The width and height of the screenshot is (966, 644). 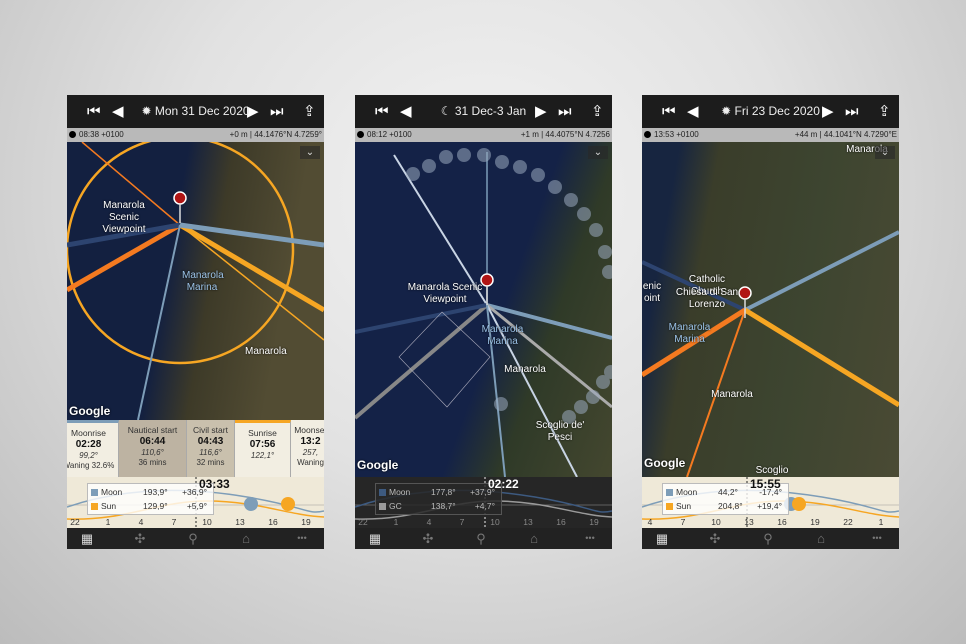 What do you see at coordinates (769, 506) in the screenshot?
I see `legend-elevation: +19,4°` at bounding box center [769, 506].